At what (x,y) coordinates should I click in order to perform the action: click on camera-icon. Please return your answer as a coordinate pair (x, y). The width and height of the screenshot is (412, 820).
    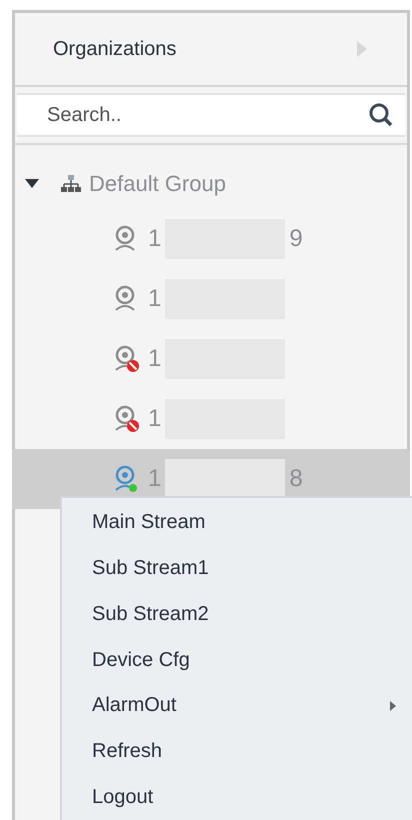
    Looking at the image, I should click on (127, 479).